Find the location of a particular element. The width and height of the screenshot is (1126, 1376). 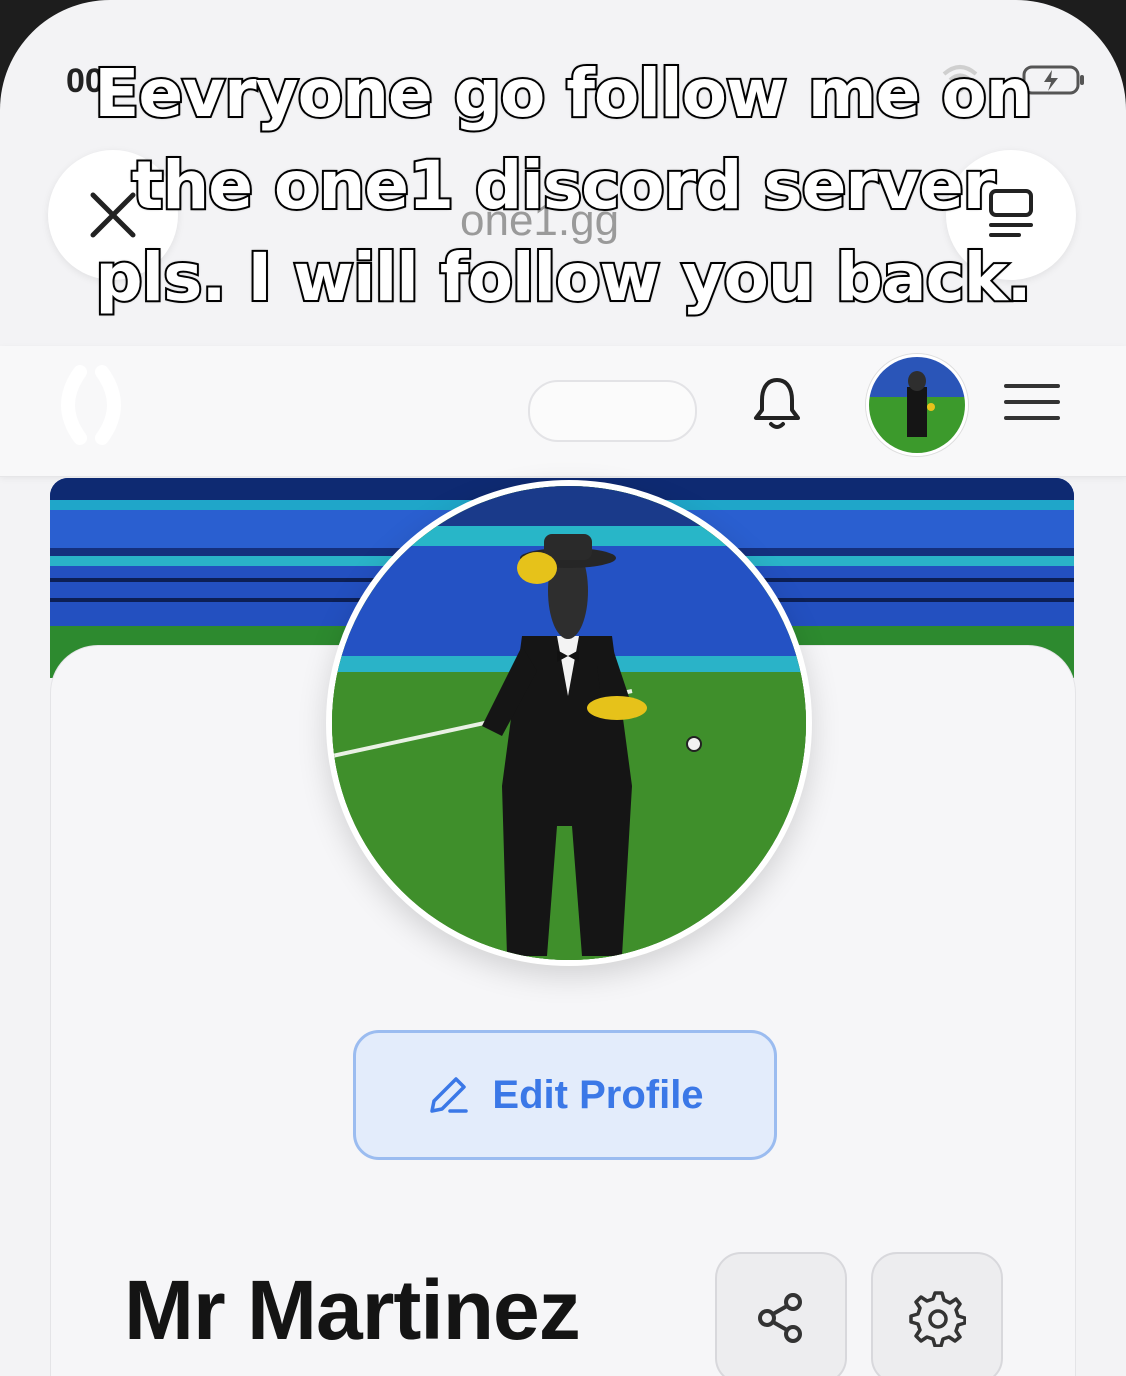

avatar-image is located at coordinates (917, 405).